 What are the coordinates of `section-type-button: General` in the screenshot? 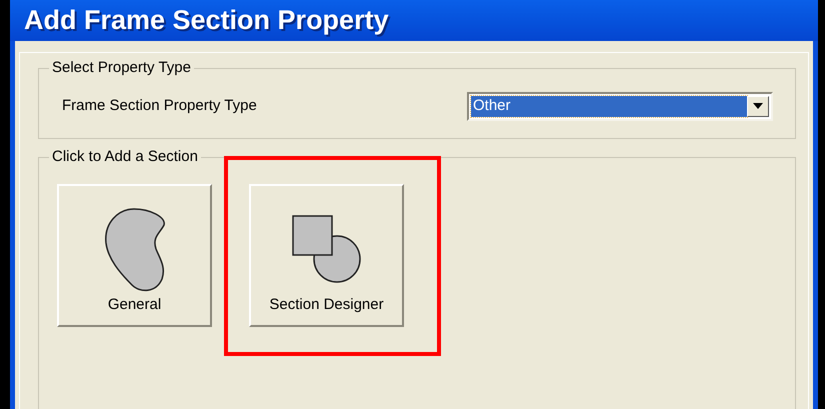 It's located at (134, 255).